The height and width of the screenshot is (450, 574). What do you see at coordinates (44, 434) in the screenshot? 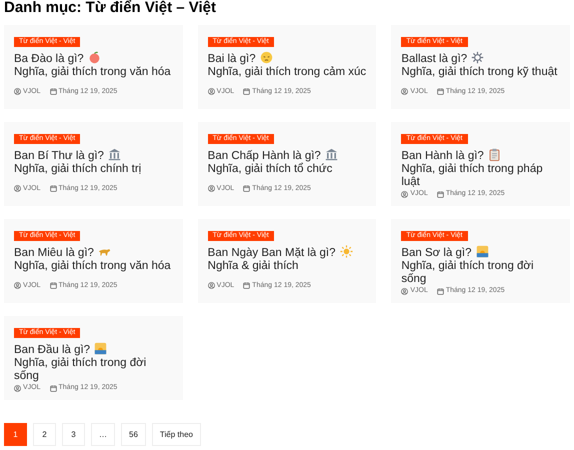
I see `page-button: 2` at bounding box center [44, 434].